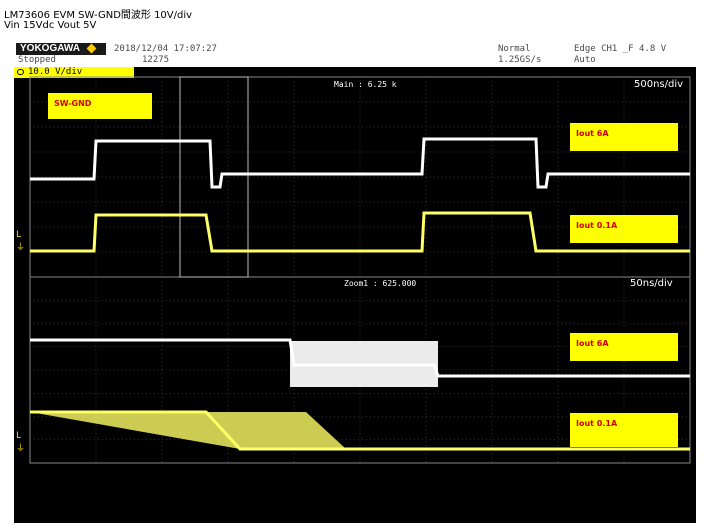 The image size is (706, 531). I want to click on tag-iout-6a-upper: Iout 6A, so click(624, 137).